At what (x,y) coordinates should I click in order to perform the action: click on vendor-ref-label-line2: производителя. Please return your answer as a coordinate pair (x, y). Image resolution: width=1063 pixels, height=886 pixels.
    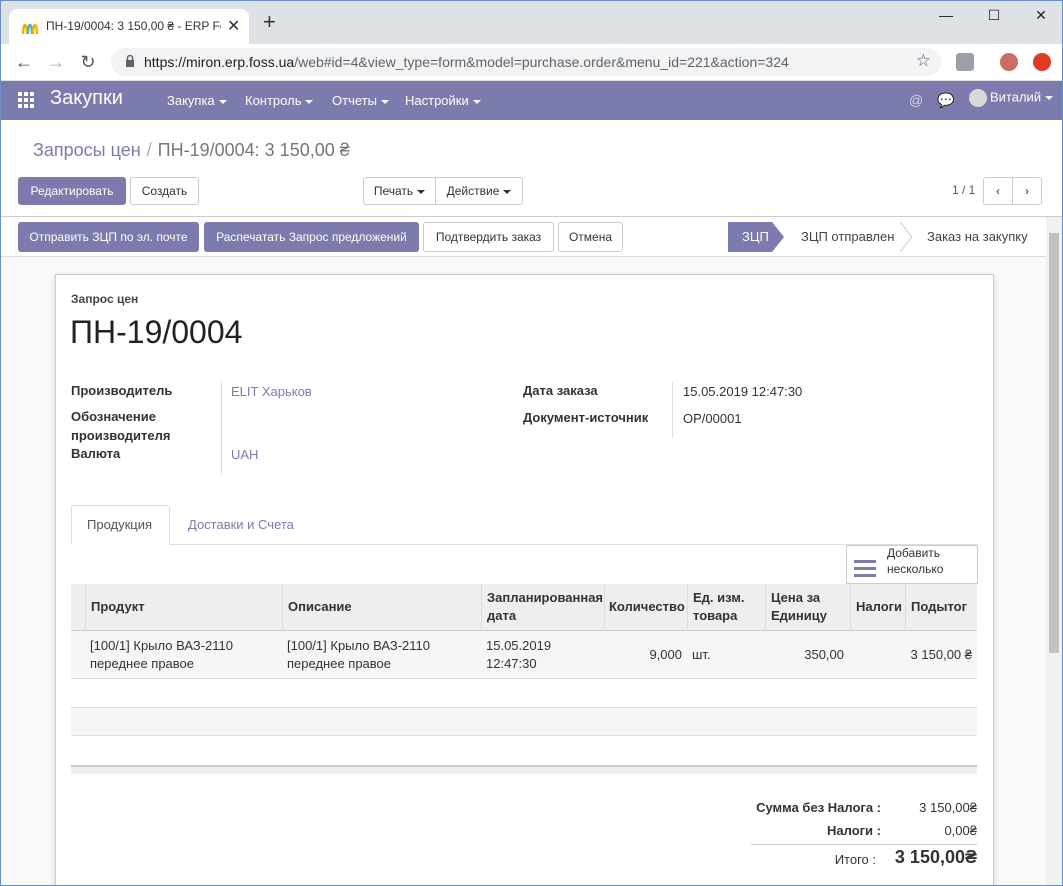
    Looking at the image, I should click on (121, 435).